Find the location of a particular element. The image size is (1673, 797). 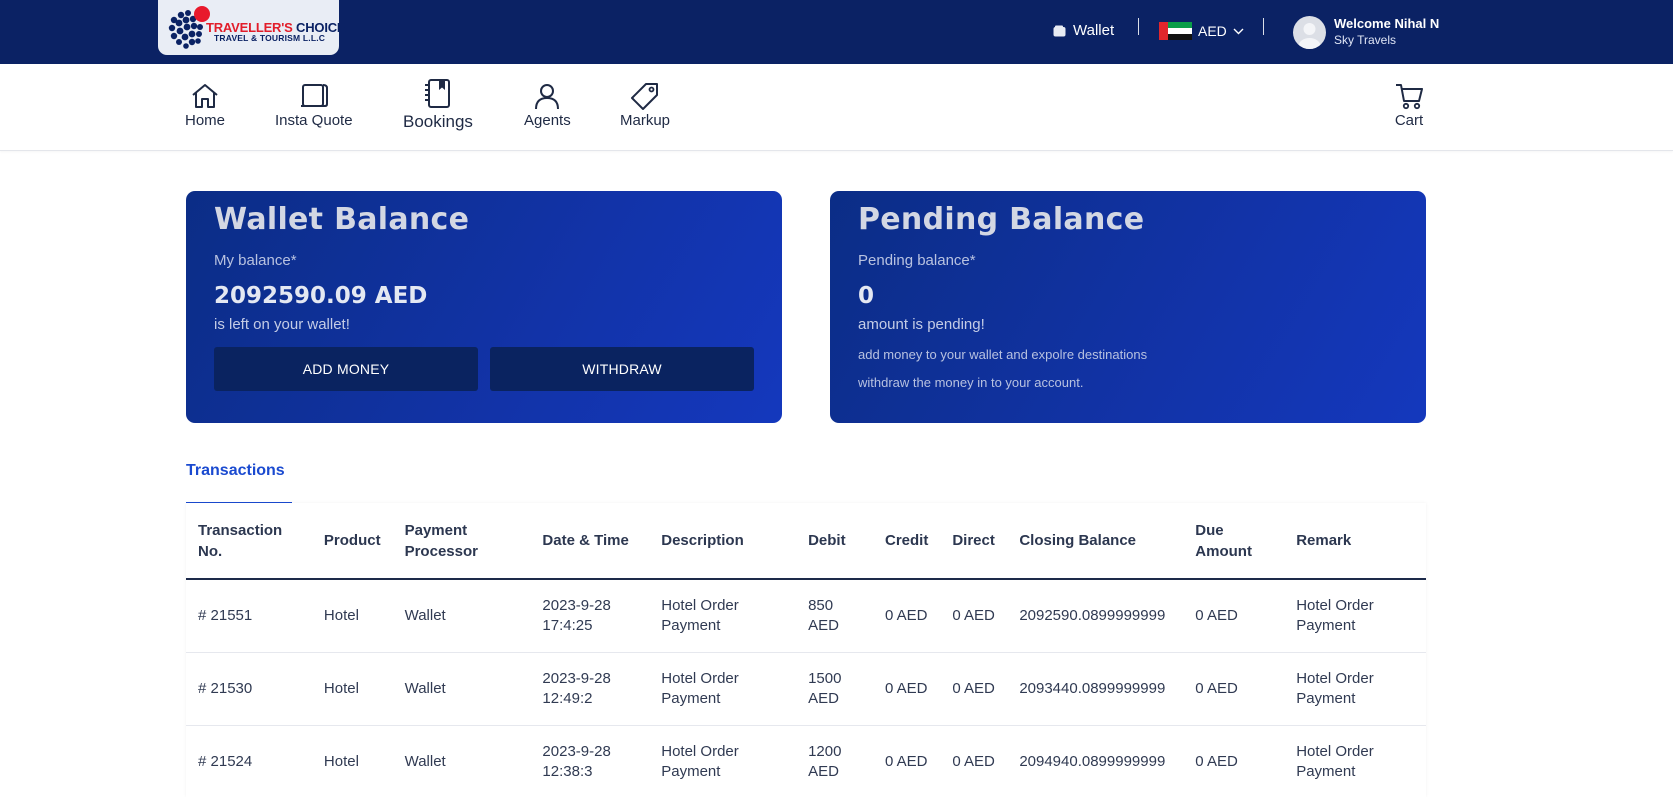

column-header: Debit is located at coordinates (834, 541).